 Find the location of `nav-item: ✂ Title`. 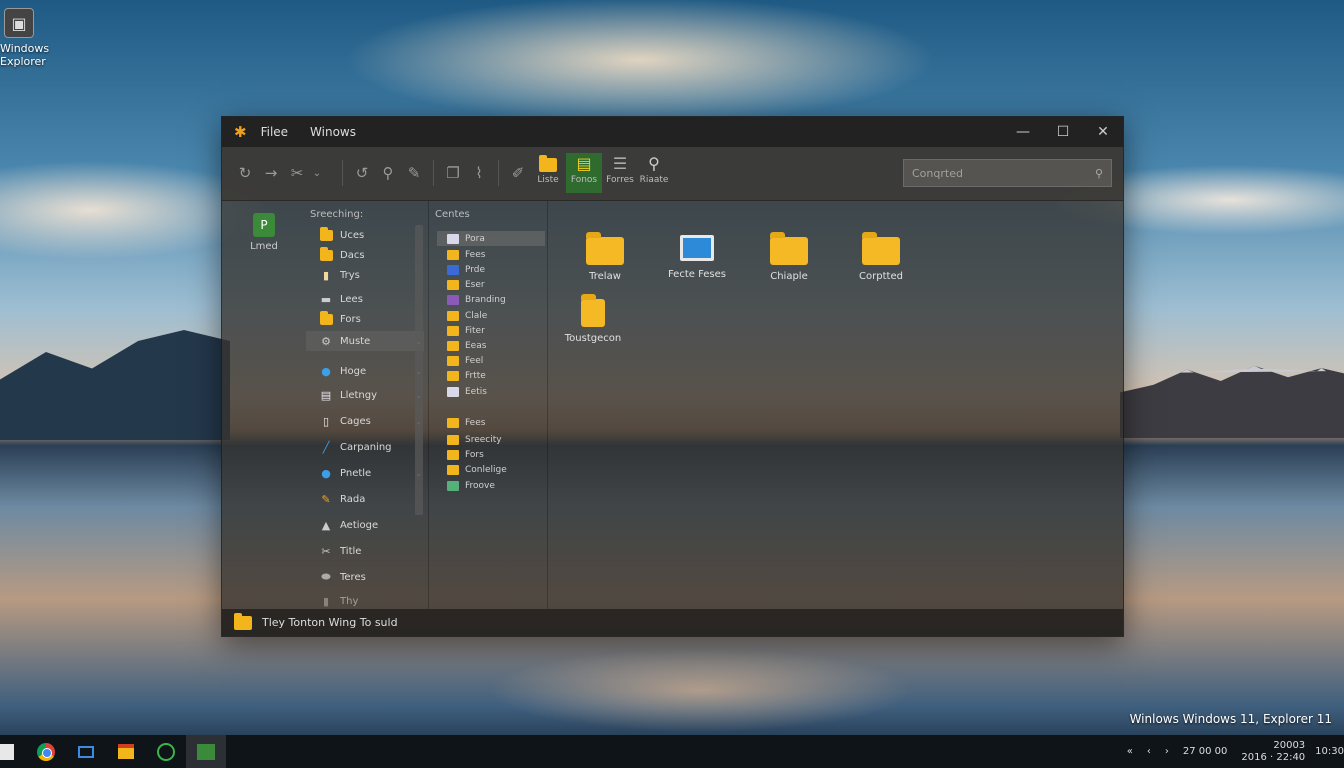

nav-item: ✂ Title is located at coordinates (365, 551).